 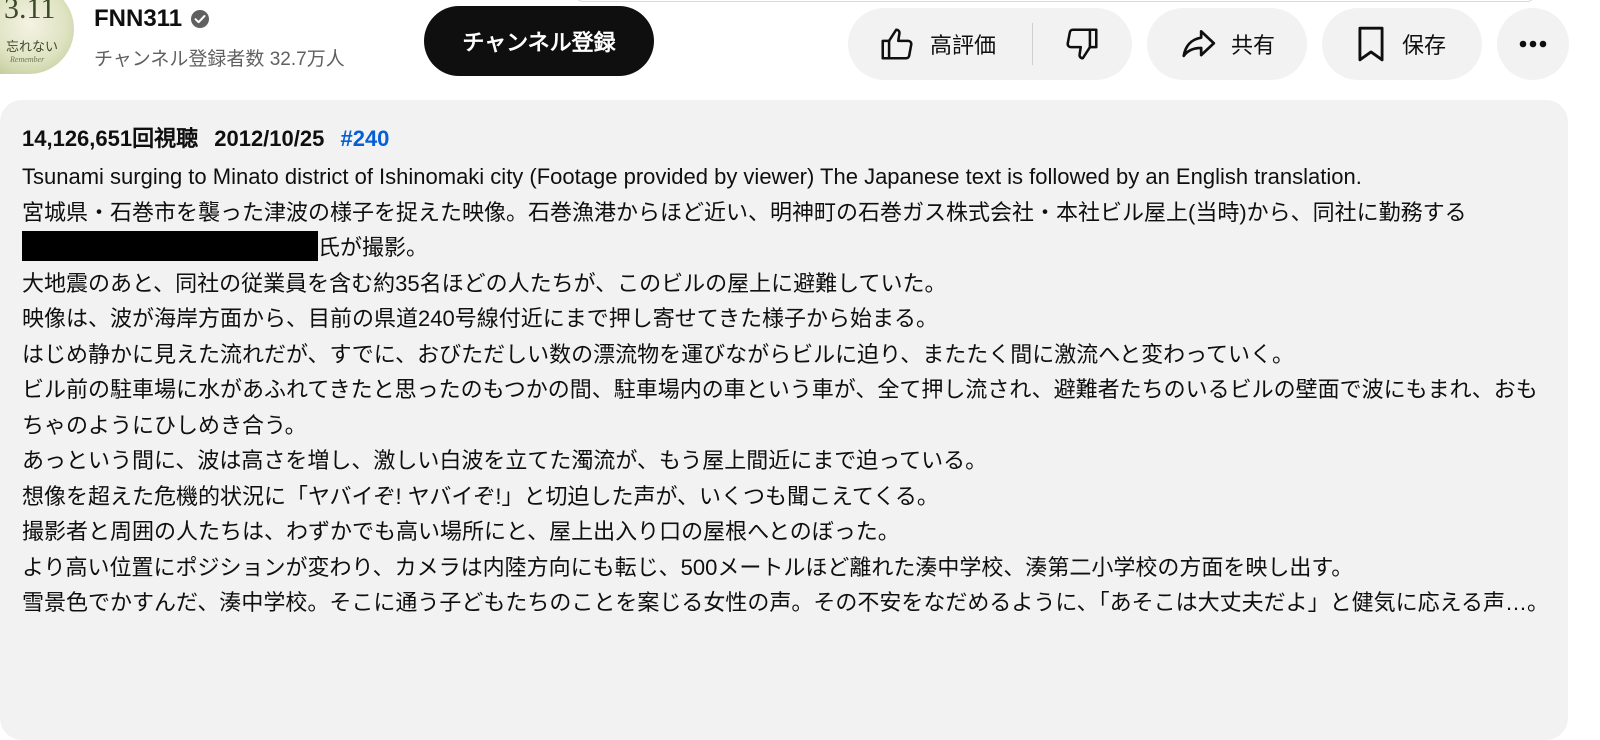 What do you see at coordinates (1424, 45) in the screenshot?
I see `save-label: 保存` at bounding box center [1424, 45].